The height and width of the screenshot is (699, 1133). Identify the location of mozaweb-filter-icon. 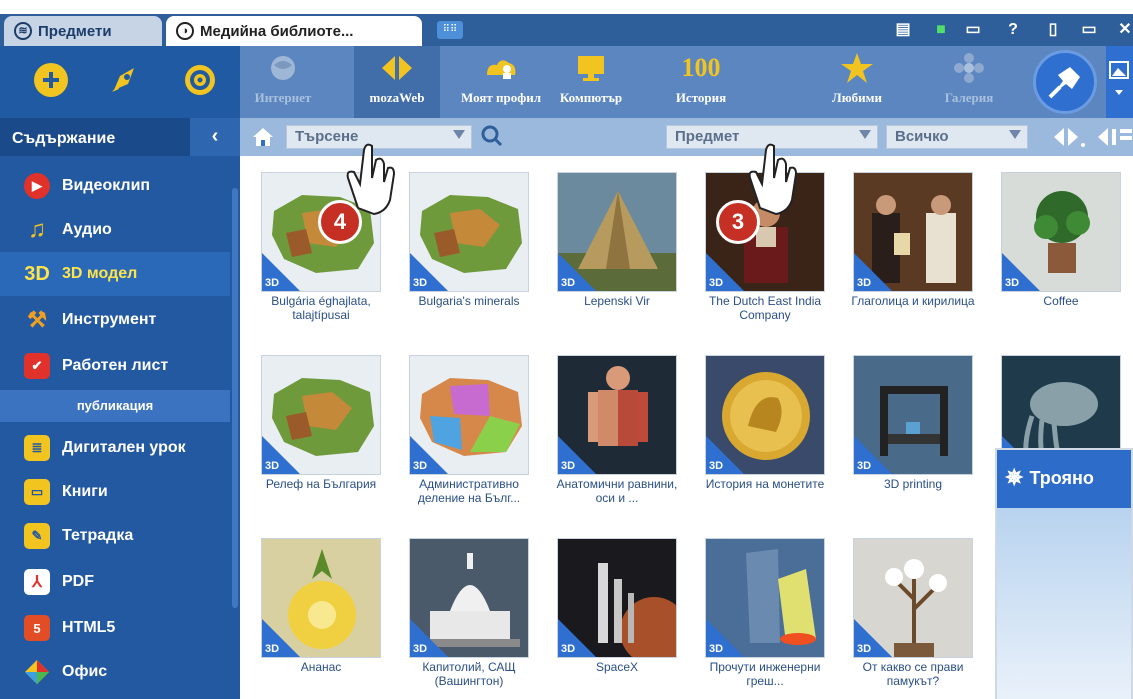
(1070, 137).